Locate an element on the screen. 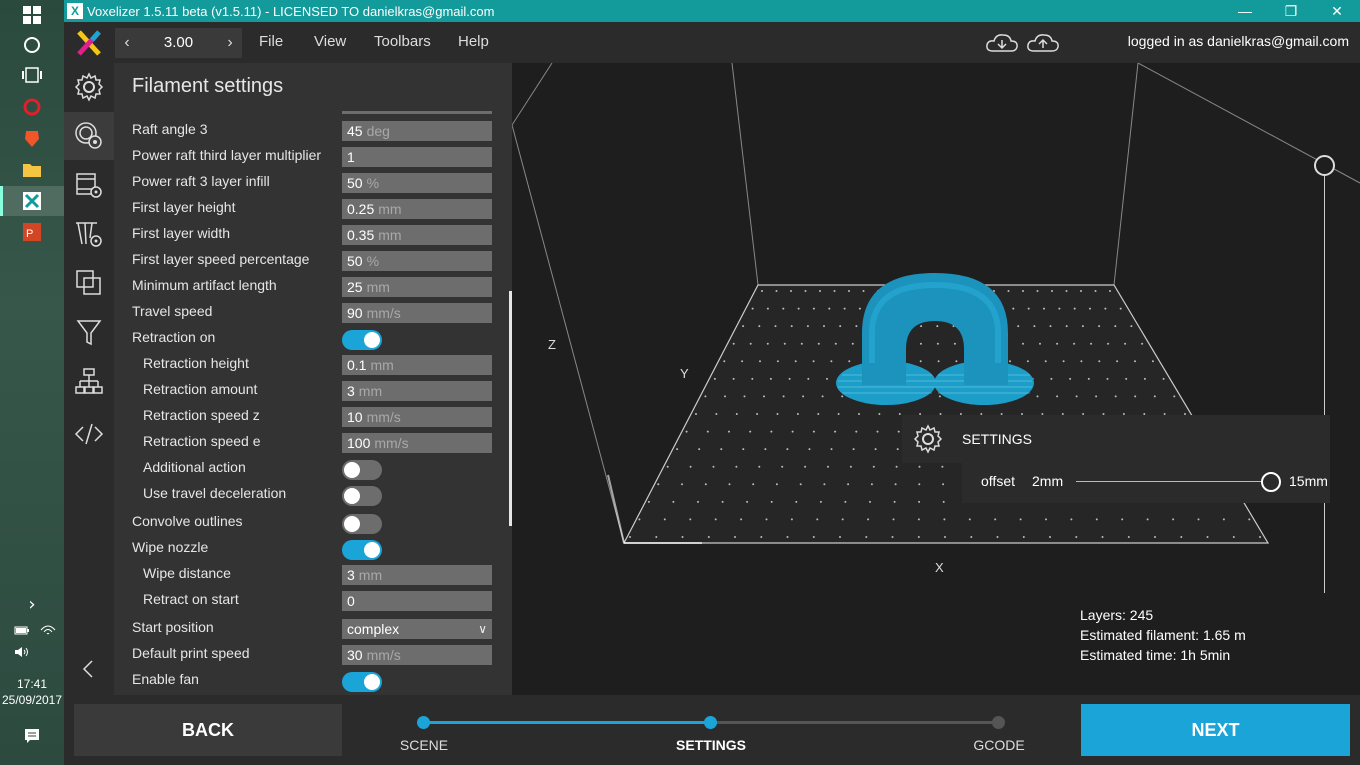  settings-gear-icon is located at coordinates (89, 87).